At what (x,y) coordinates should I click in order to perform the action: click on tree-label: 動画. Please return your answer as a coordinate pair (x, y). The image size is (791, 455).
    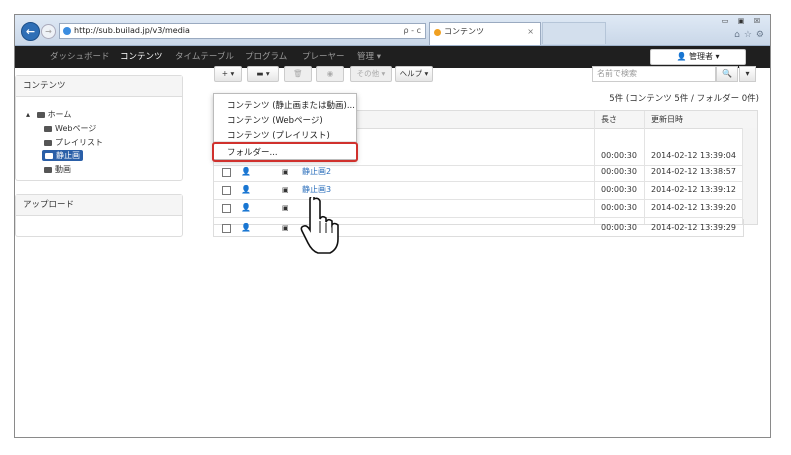
    Looking at the image, I should click on (63, 169).